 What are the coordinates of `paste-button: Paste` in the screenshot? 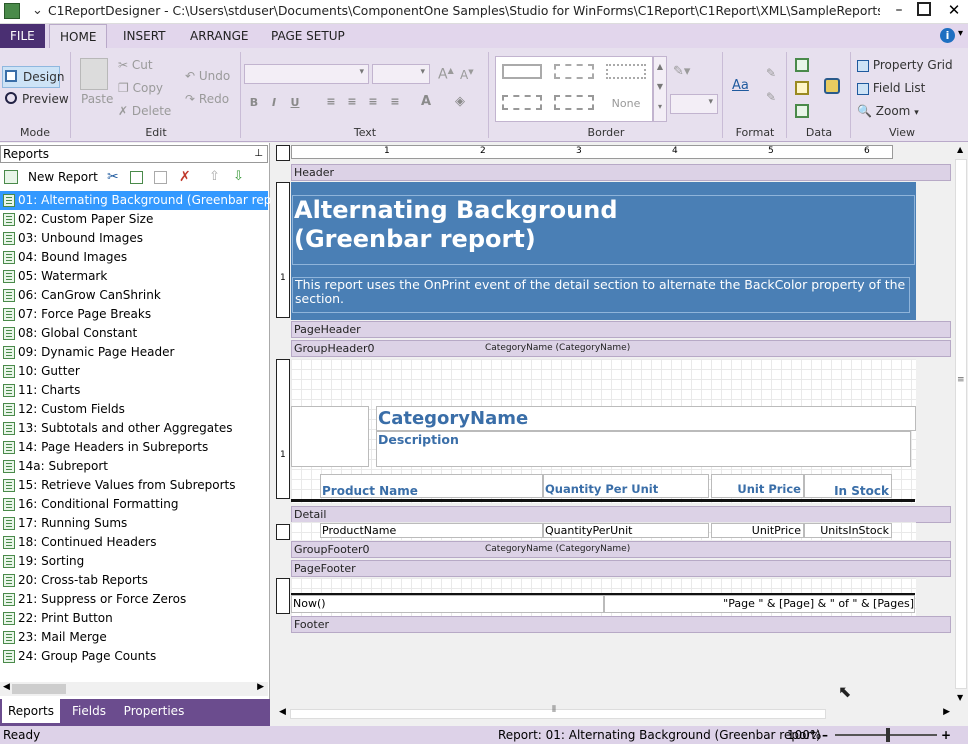 It's located at (97, 99).